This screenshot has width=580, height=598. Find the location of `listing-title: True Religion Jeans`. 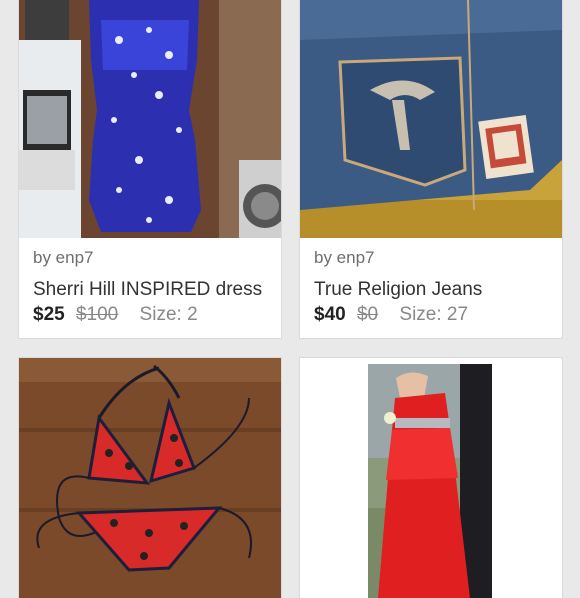

listing-title: True Religion Jeans is located at coordinates (398, 290).